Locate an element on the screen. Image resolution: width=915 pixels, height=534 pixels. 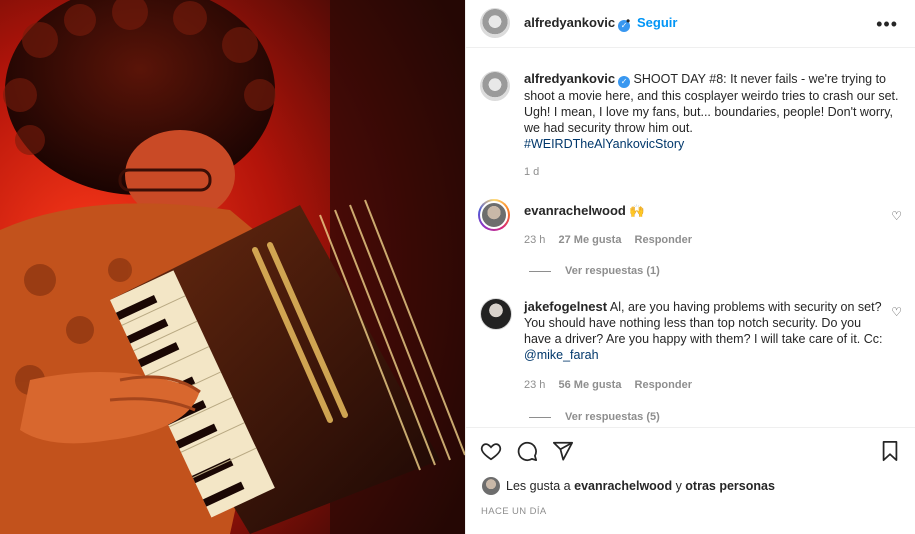
comment-meta: 23 h 56 Me gusta Responder is located at coordinates (613, 385).